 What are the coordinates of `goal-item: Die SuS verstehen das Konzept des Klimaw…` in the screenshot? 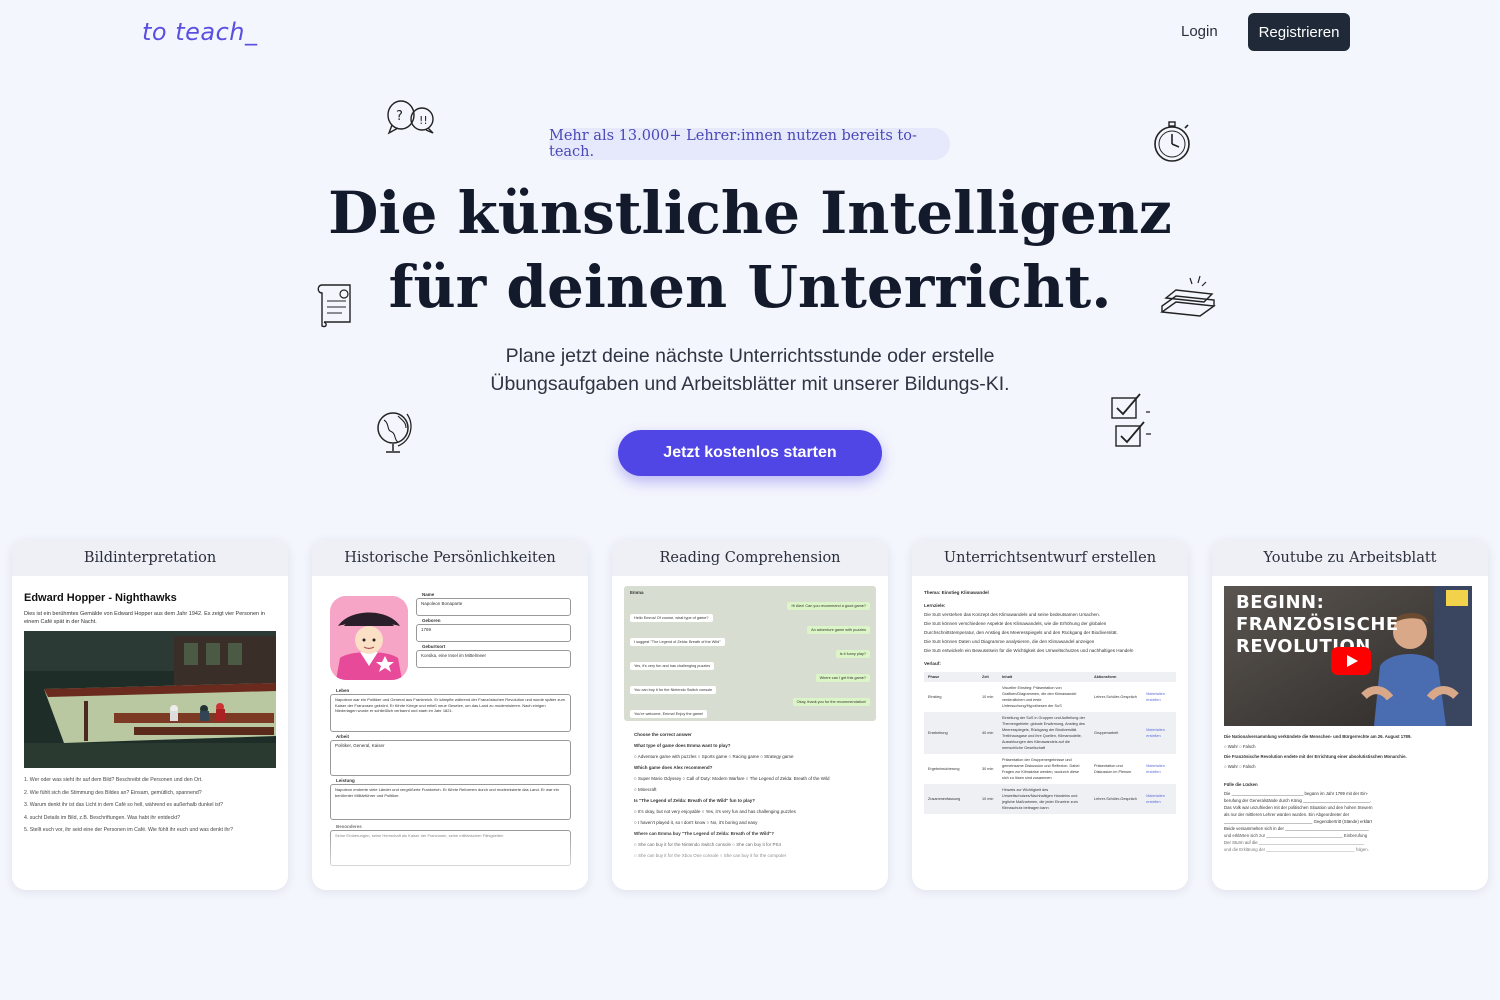 It's located at (1012, 614).